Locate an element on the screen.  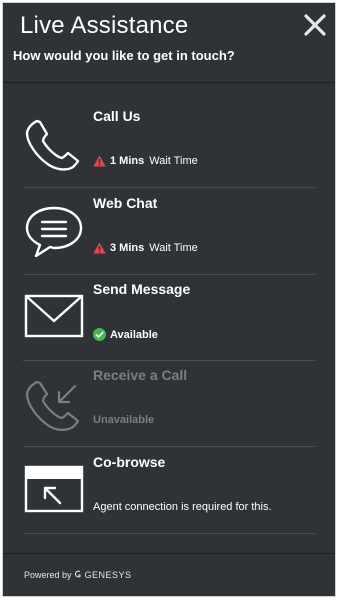
option-call-us: Call Us 1 Mins Wait Time is located at coordinates (169, 144).